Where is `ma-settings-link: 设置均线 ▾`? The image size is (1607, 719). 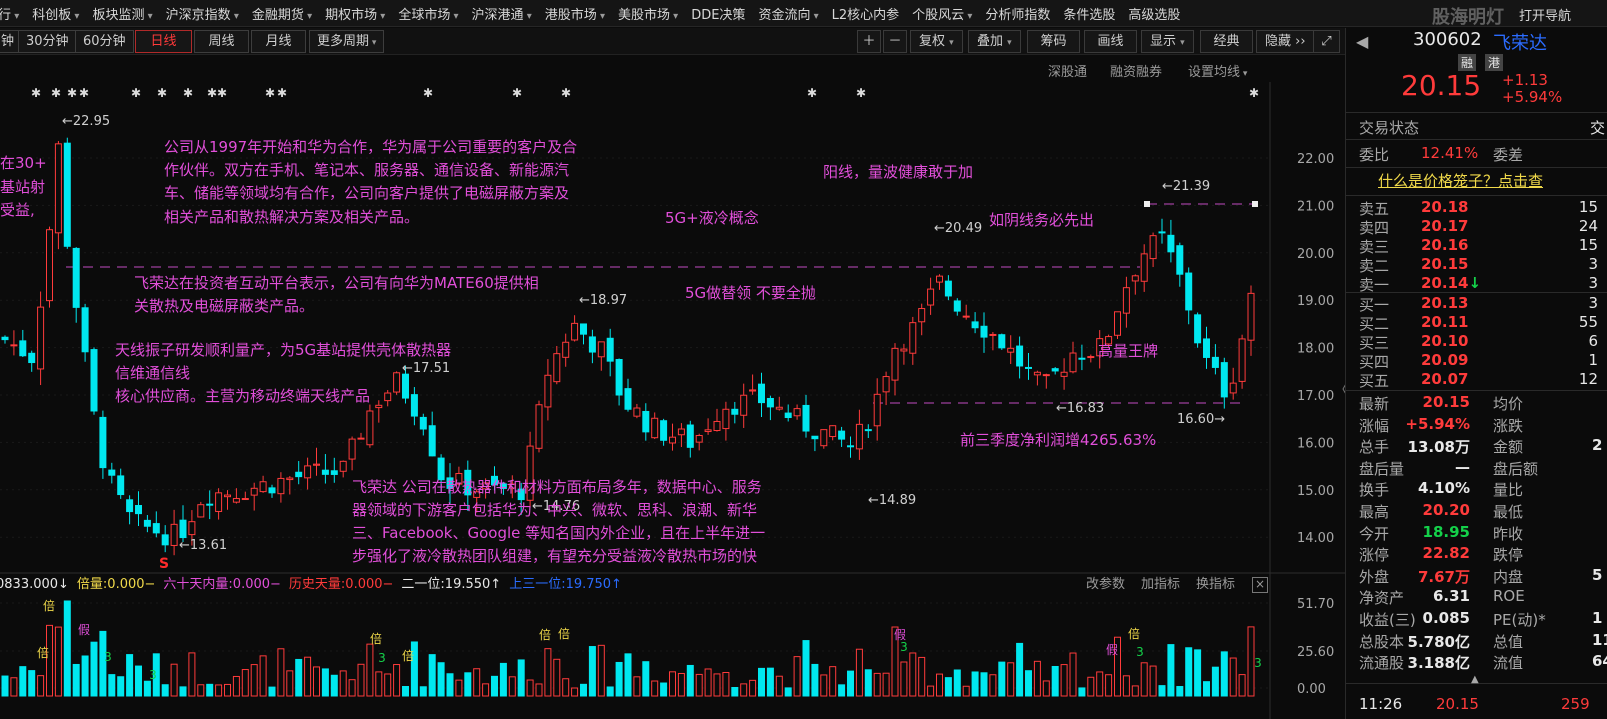
ma-settings-link: 设置均线 ▾ is located at coordinates (1217, 70).